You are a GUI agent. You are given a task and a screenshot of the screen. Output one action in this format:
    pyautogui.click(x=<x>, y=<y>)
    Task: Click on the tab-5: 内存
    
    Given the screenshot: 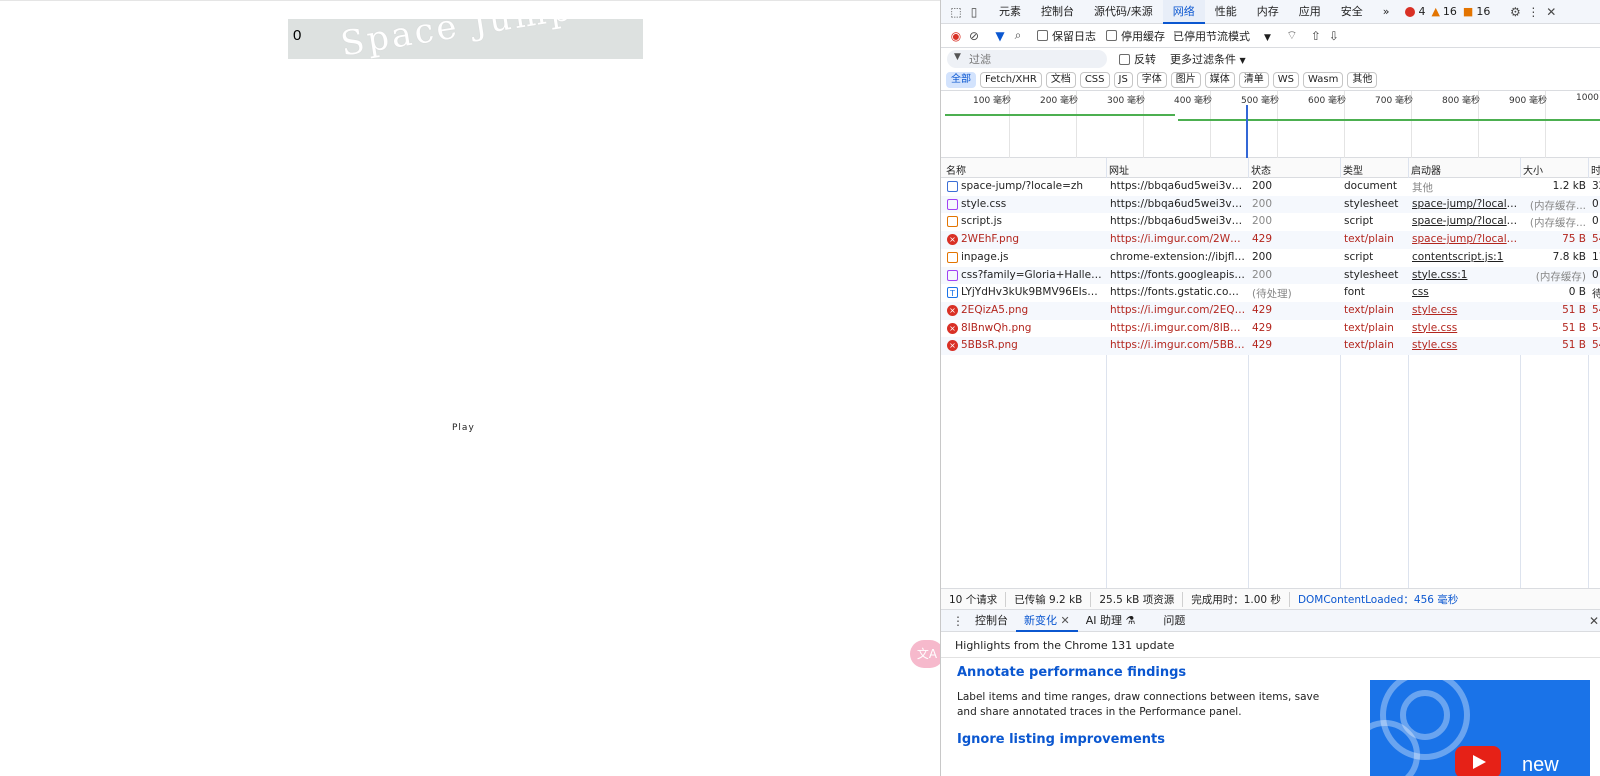 What is the action you would take?
    pyautogui.click(x=1268, y=12)
    